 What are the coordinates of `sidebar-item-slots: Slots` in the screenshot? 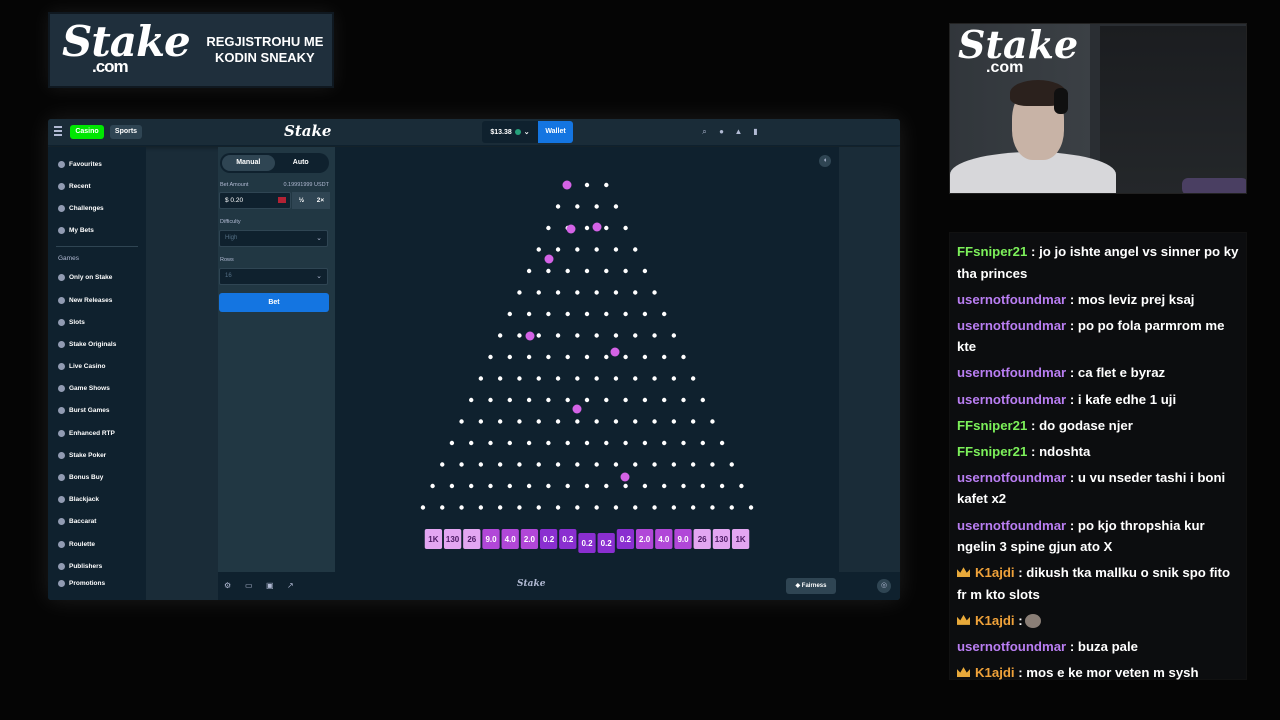 It's located at (97, 322).